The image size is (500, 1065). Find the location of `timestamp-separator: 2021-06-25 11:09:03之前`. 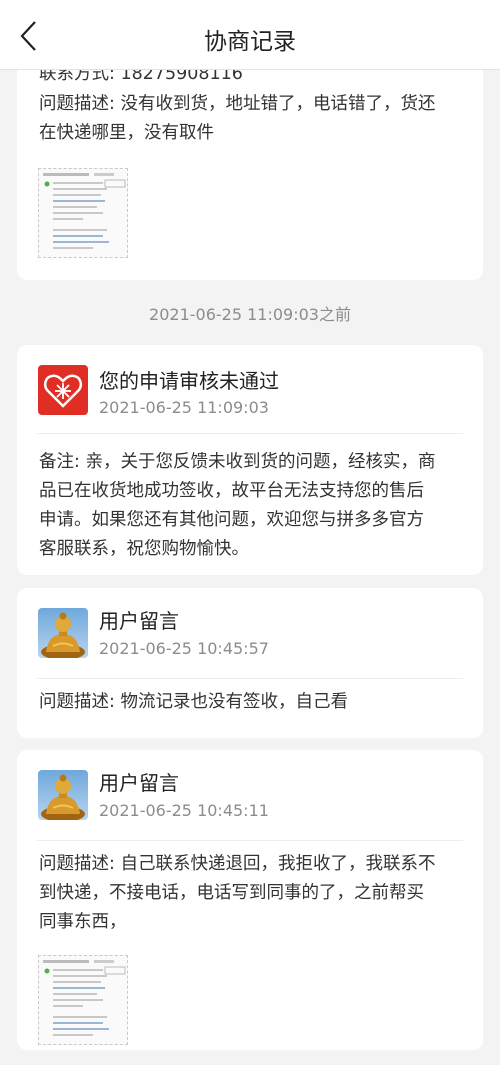

timestamp-separator: 2021-06-25 11:09:03之前 is located at coordinates (250, 314).